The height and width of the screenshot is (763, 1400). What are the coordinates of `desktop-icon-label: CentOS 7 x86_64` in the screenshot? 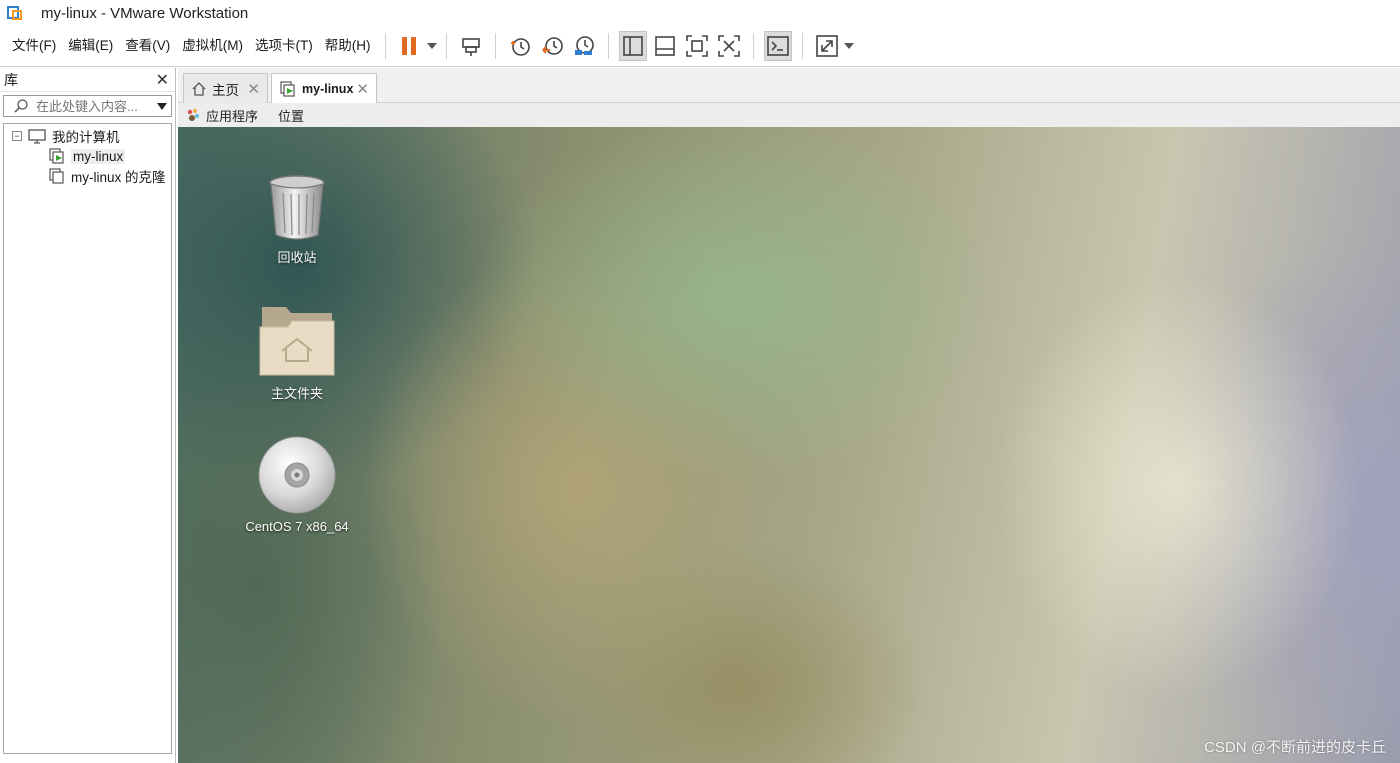 It's located at (297, 526).